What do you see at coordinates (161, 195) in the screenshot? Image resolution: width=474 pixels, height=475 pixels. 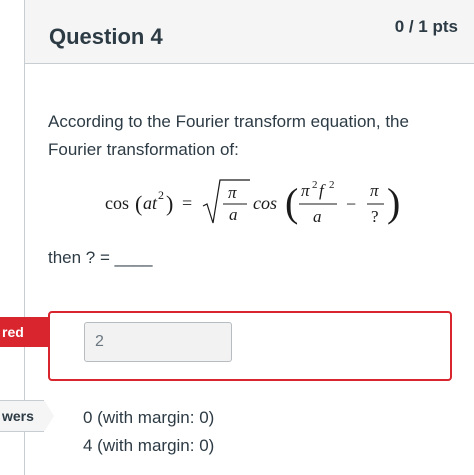 I see `eq-lhs-exp: 2` at bounding box center [161, 195].